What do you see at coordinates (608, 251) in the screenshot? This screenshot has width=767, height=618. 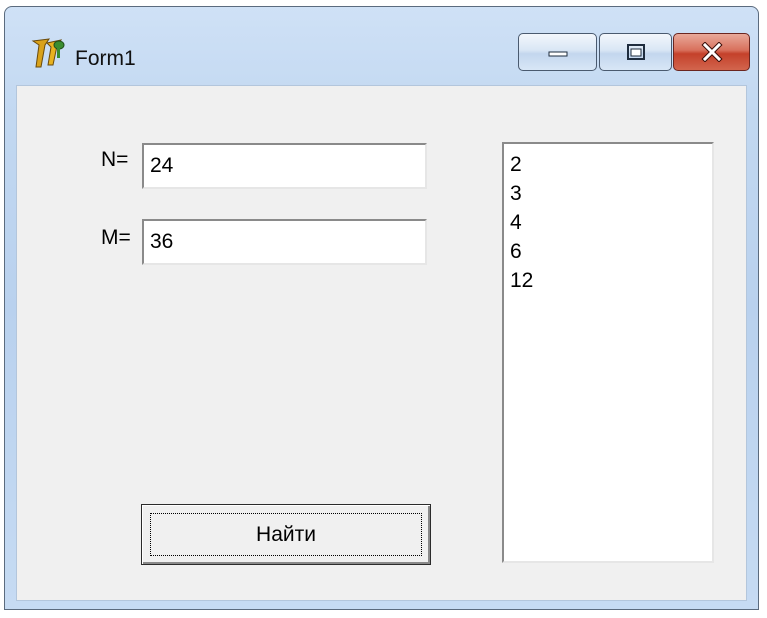 I see `list-item: 6` at bounding box center [608, 251].